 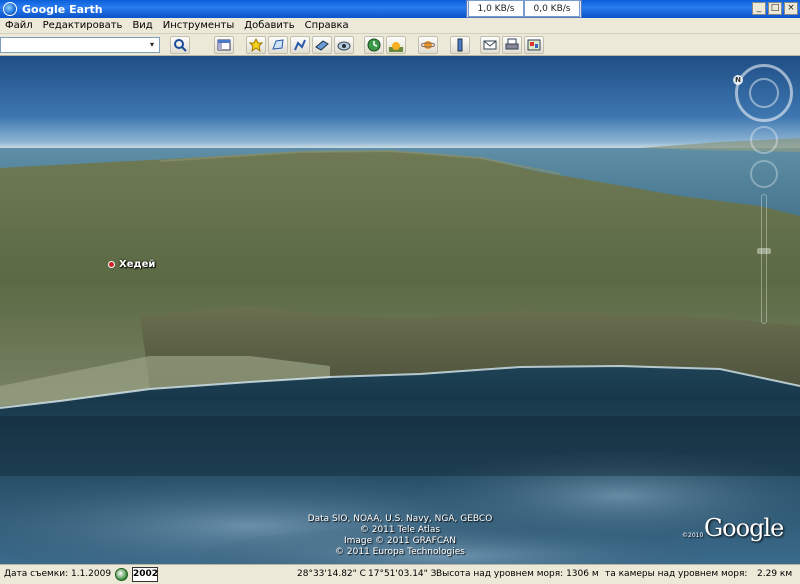 What do you see at coordinates (142, 25) in the screenshot?
I see `menu-view: Вид` at bounding box center [142, 25].